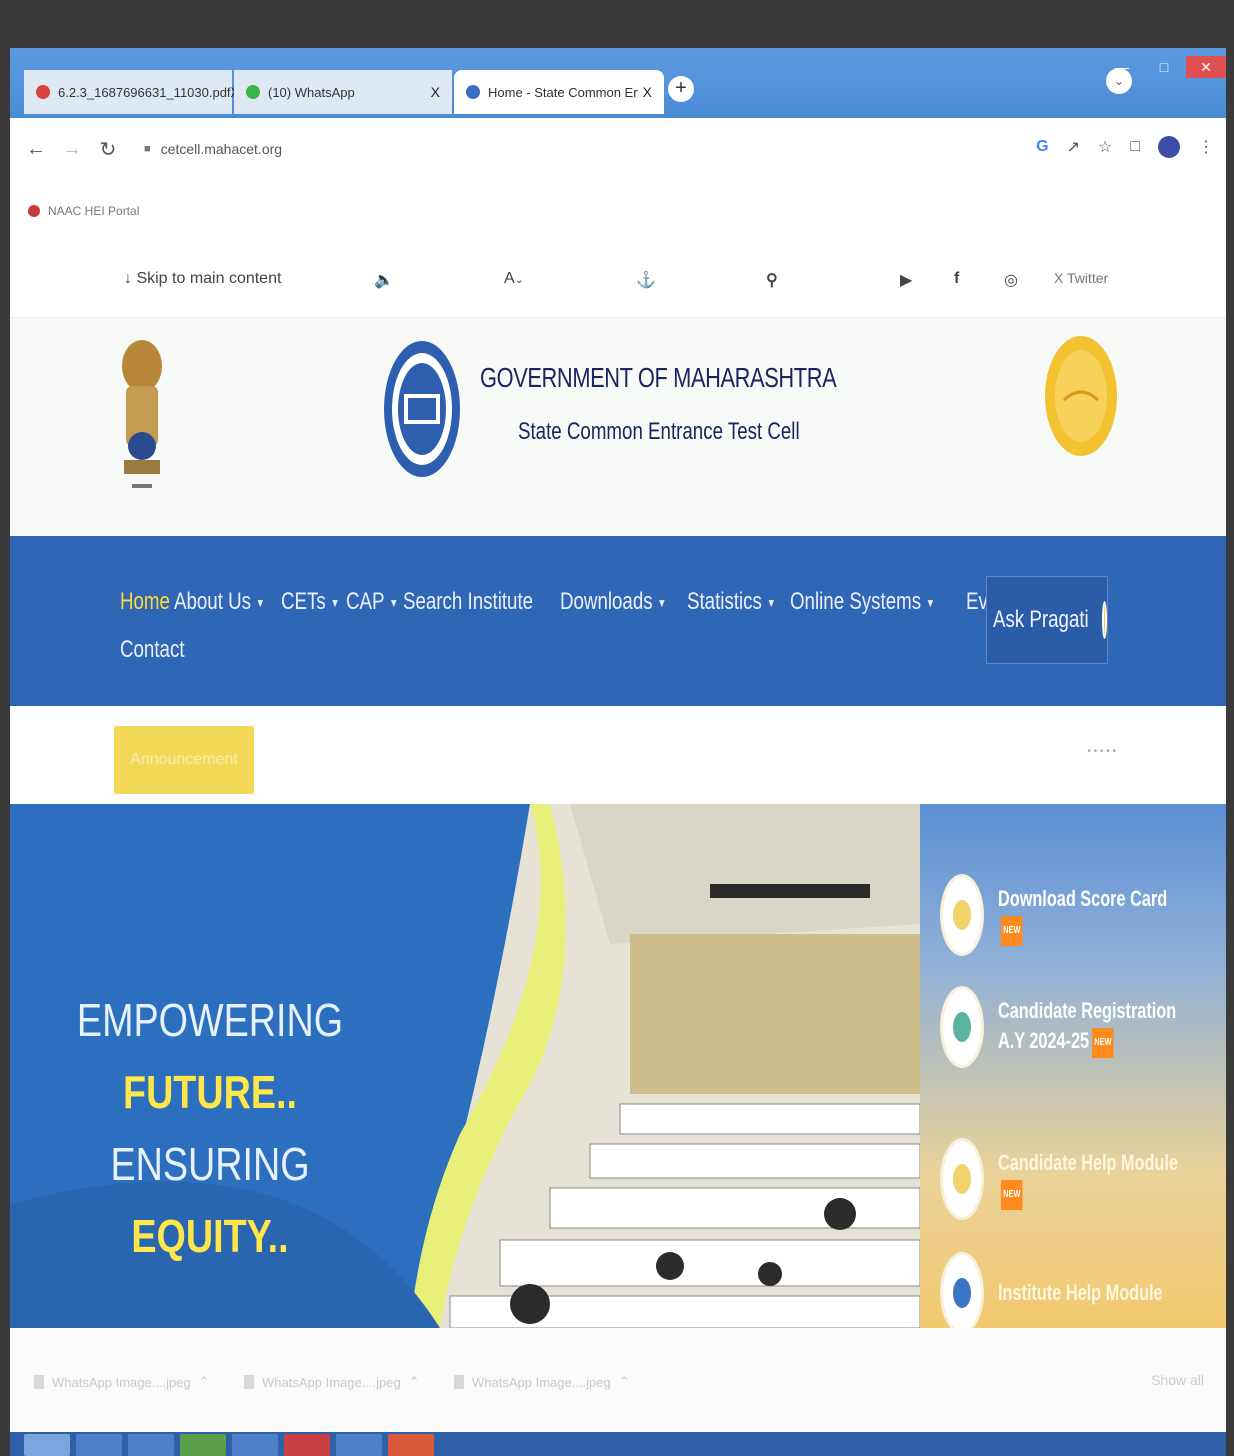  I want to click on nav-cap: CAP ▼, so click(372, 602).